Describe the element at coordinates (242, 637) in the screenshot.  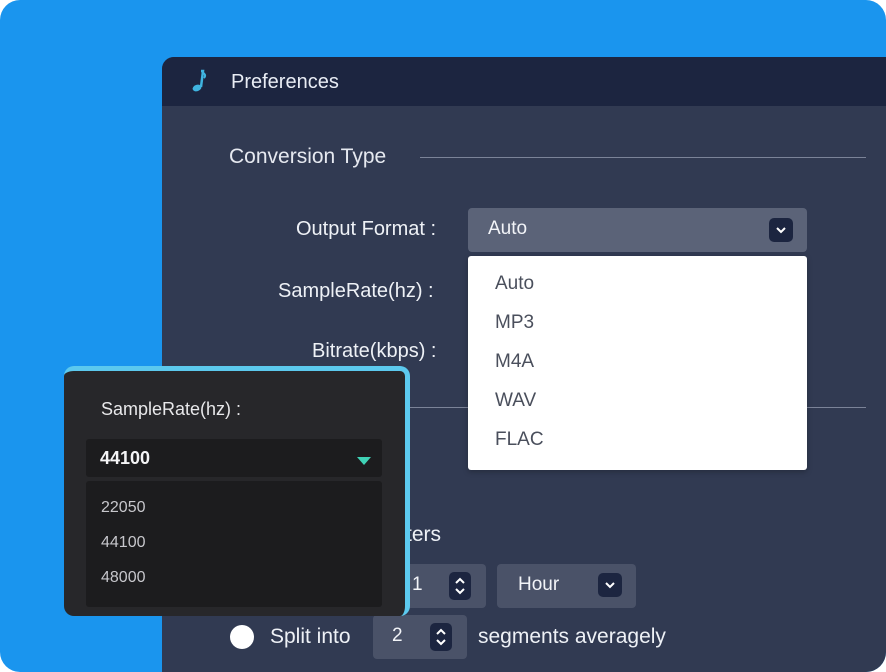
I see `split-radio` at that location.